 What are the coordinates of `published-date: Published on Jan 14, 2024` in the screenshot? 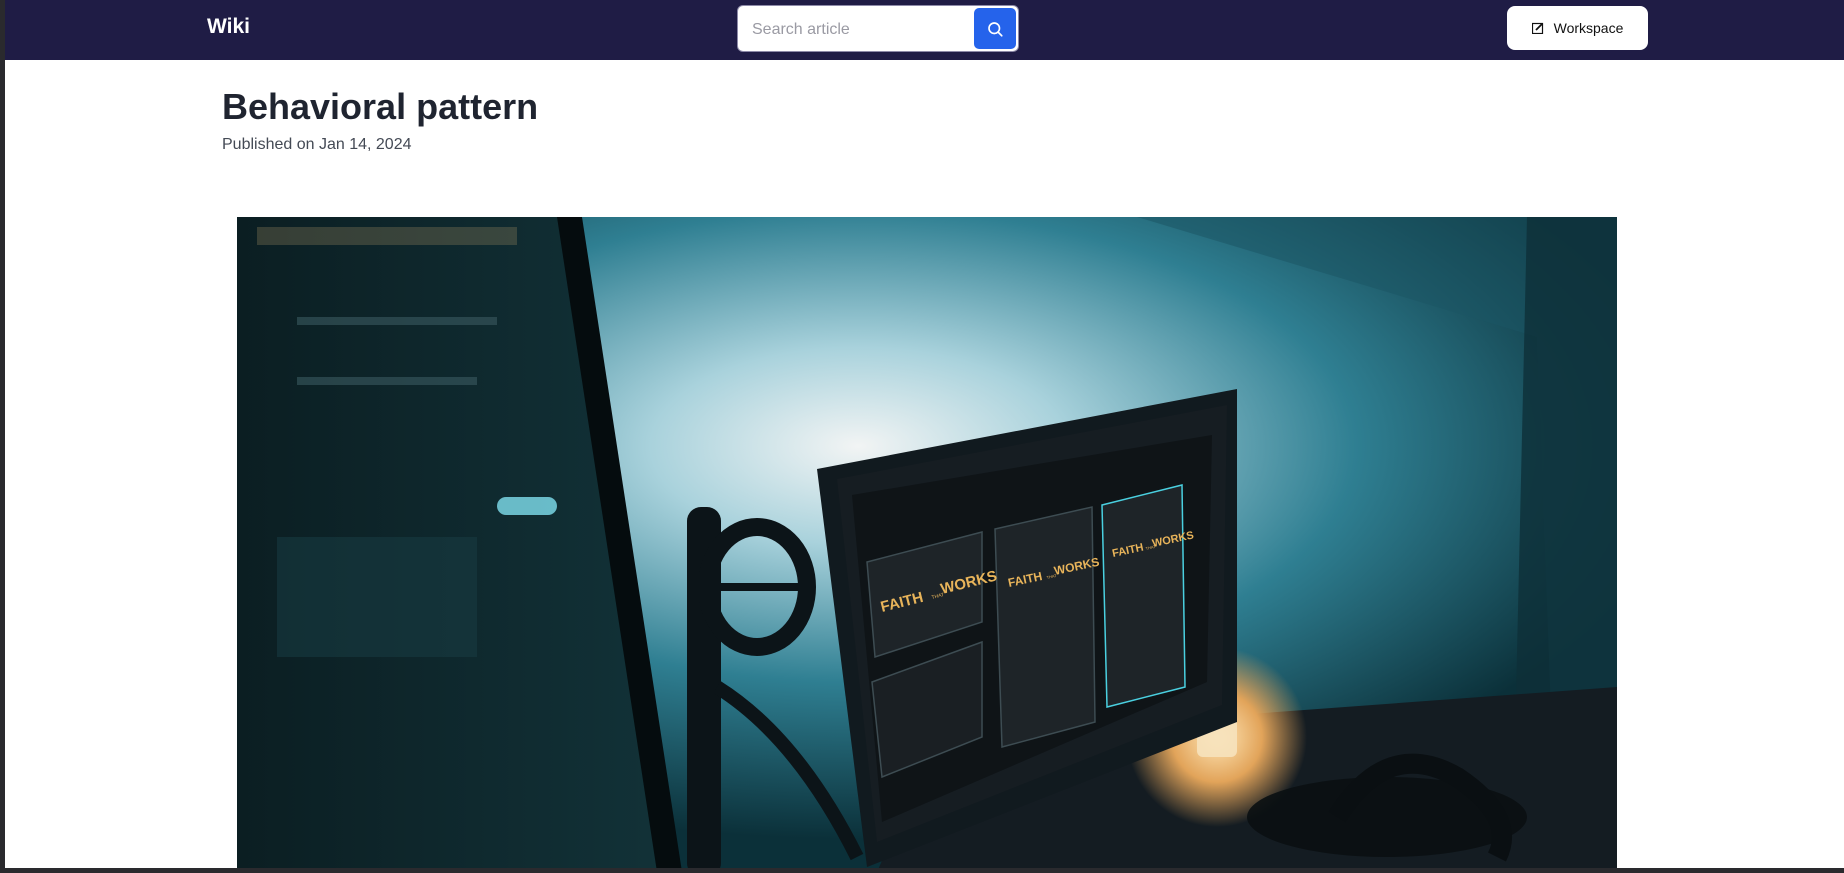 It's located at (317, 144).